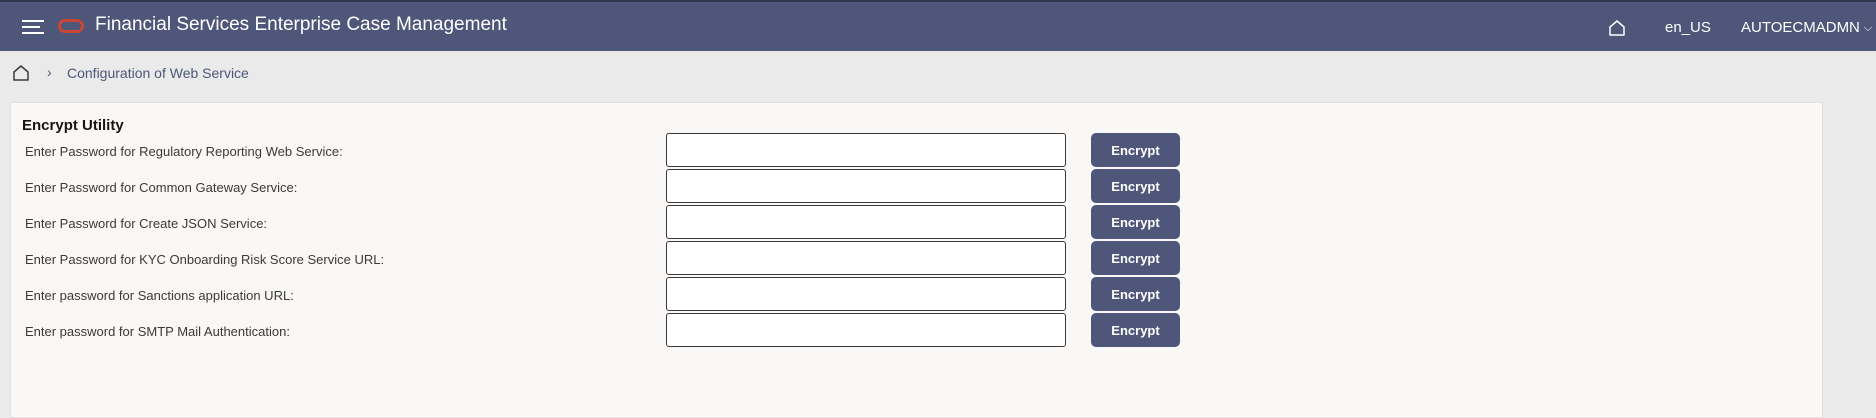 The height and width of the screenshot is (418, 1876). What do you see at coordinates (73, 125) in the screenshot?
I see `panel-title: Encrypt Utility` at bounding box center [73, 125].